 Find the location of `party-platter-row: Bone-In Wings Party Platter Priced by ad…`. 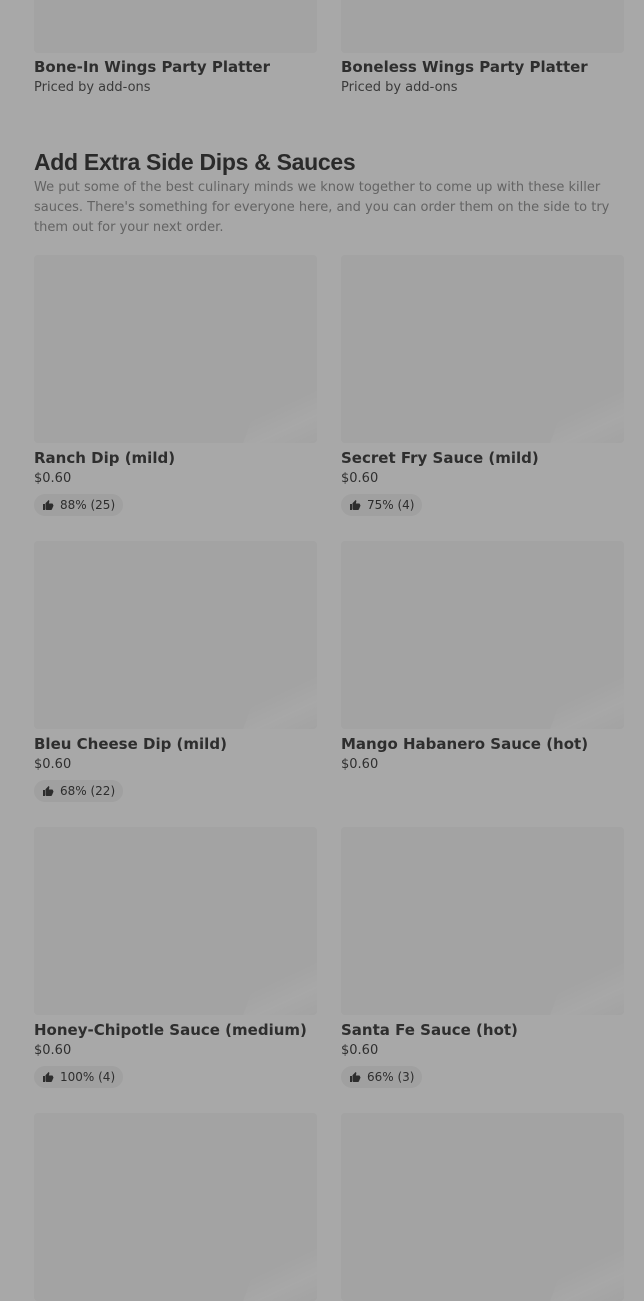

party-platter-row: Bone-In Wings Party Platter Priced by ad… is located at coordinates (329, 55).